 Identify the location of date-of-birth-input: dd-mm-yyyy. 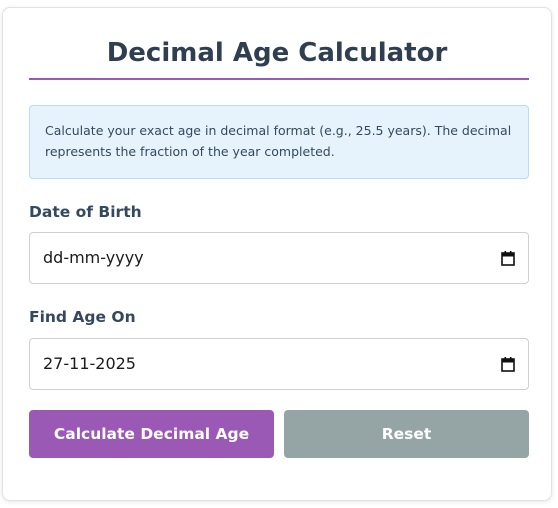
(279, 258).